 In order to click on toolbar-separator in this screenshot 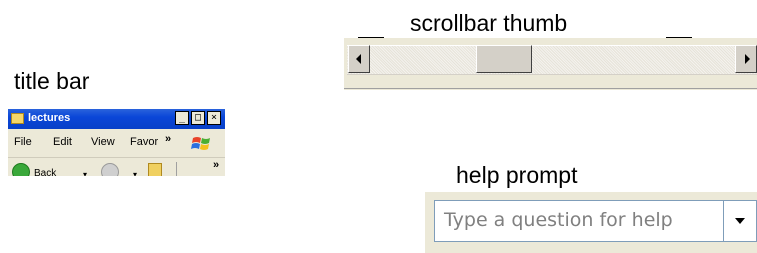, I will do `click(176, 169)`.